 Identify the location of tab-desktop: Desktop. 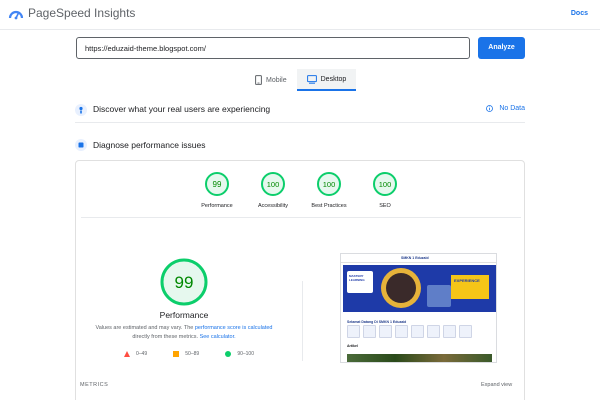
(326, 80).